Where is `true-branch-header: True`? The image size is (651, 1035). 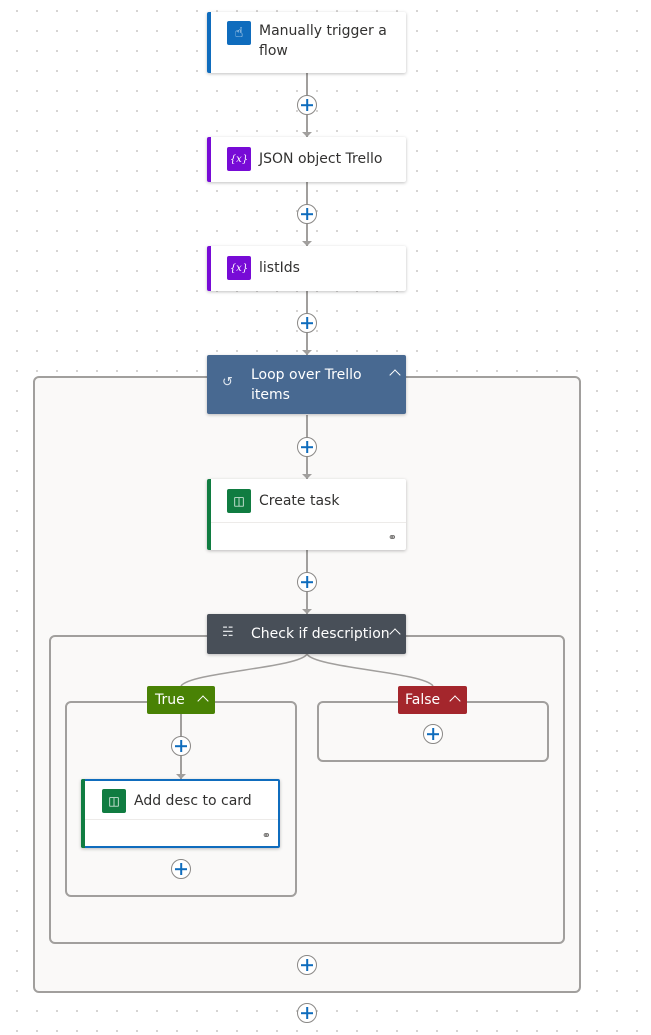 true-branch-header: True is located at coordinates (181, 700).